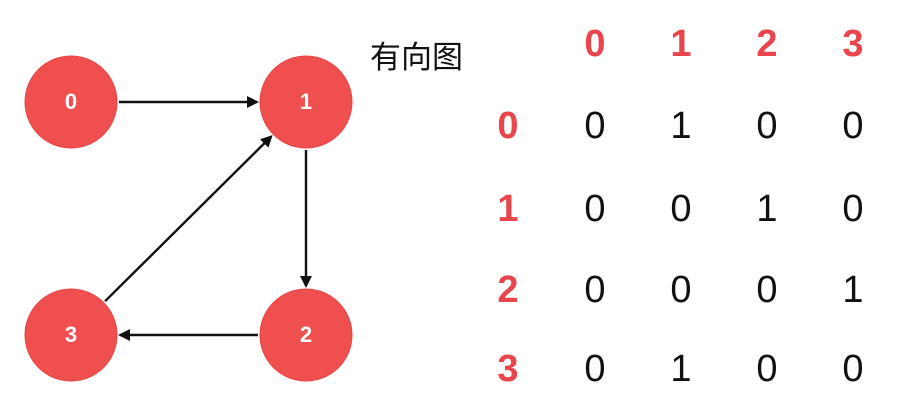  I want to click on node-1-label: 1, so click(306, 101).